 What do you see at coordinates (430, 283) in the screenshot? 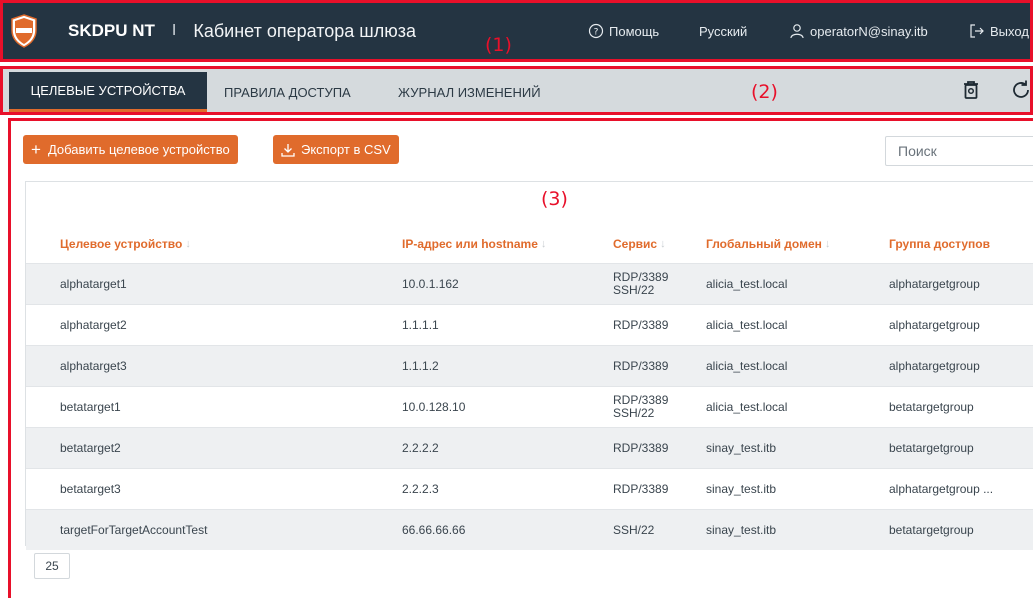
I see `cell-ip: 10.0.1.162` at bounding box center [430, 283].